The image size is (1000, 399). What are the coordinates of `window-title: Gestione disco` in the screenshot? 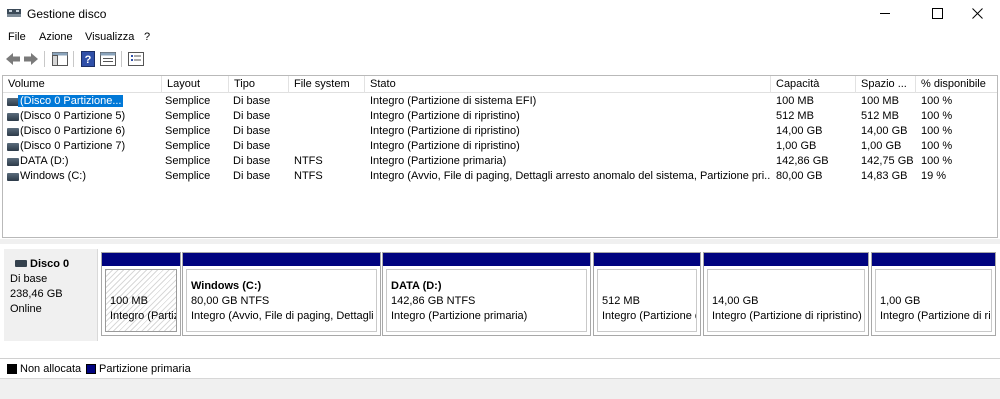 It's located at (67, 14).